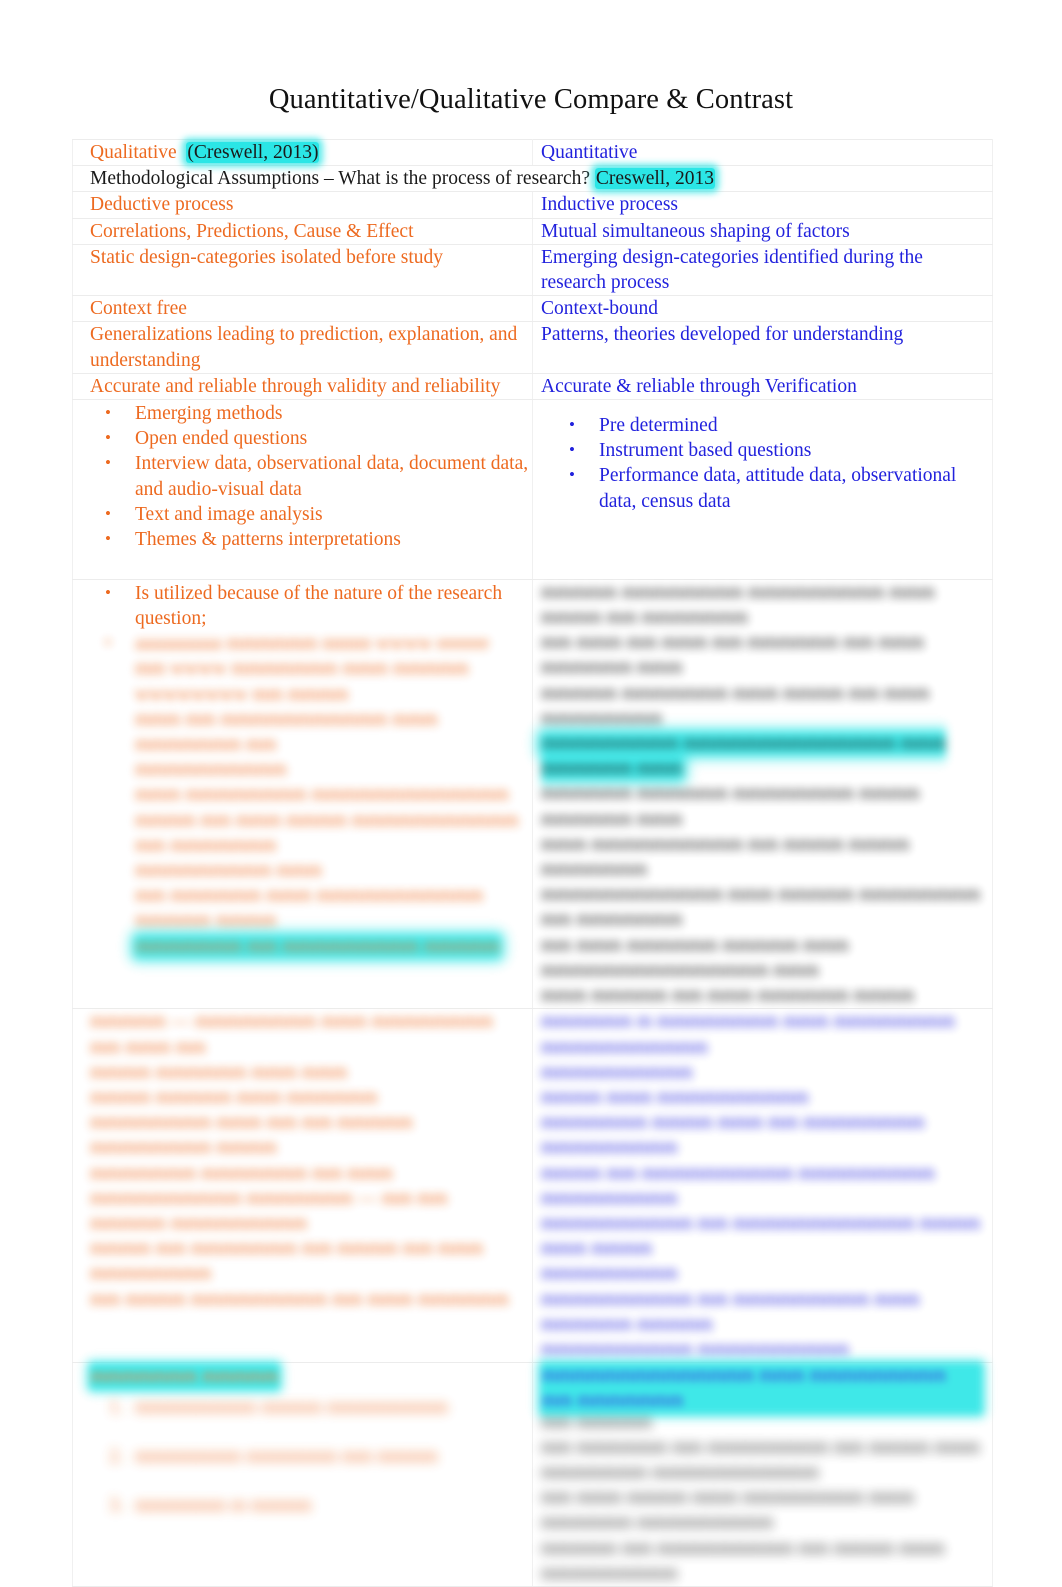  What do you see at coordinates (279, 1407) in the screenshot?
I see `list-item-redacted: mmmmmmmm mmmm mmmmmmmm` at bounding box center [279, 1407].